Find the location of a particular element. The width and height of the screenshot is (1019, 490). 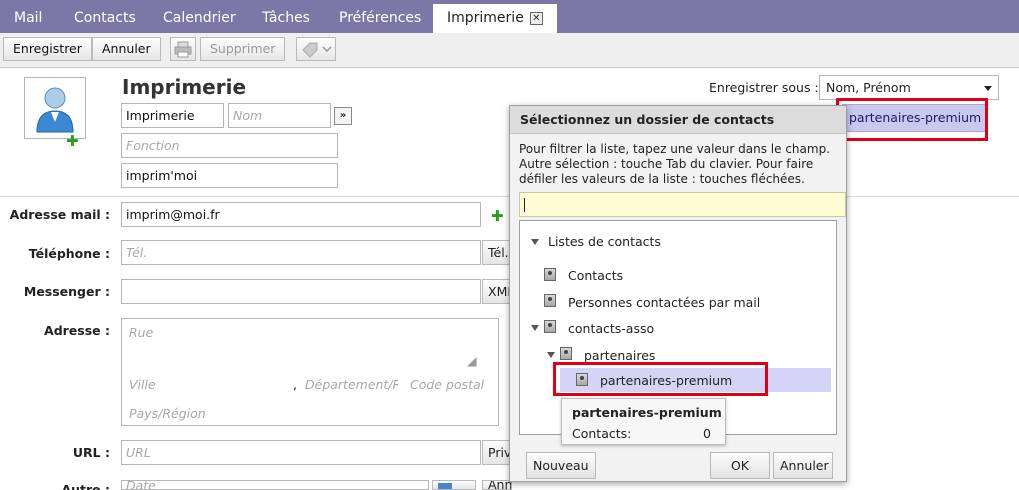

tab-label: Calendrier is located at coordinates (199, 18).